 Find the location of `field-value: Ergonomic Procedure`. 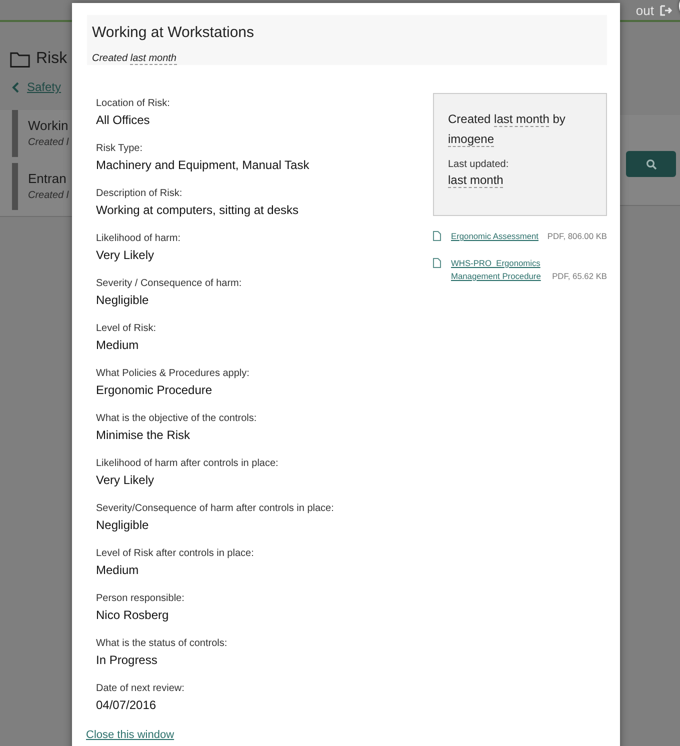

field-value: Ergonomic Procedure is located at coordinates (155, 390).